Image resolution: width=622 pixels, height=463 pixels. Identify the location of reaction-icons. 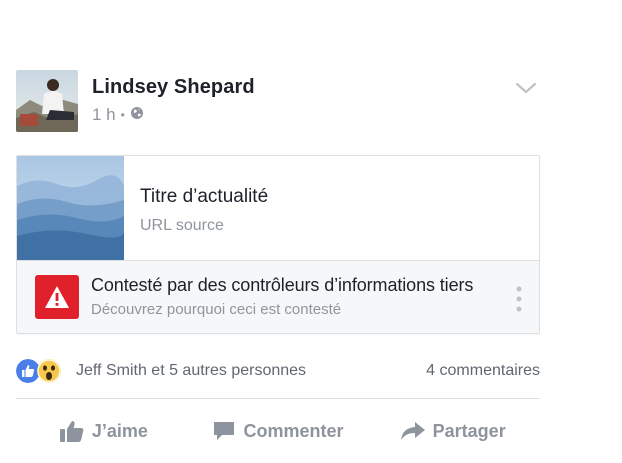
(45, 371).